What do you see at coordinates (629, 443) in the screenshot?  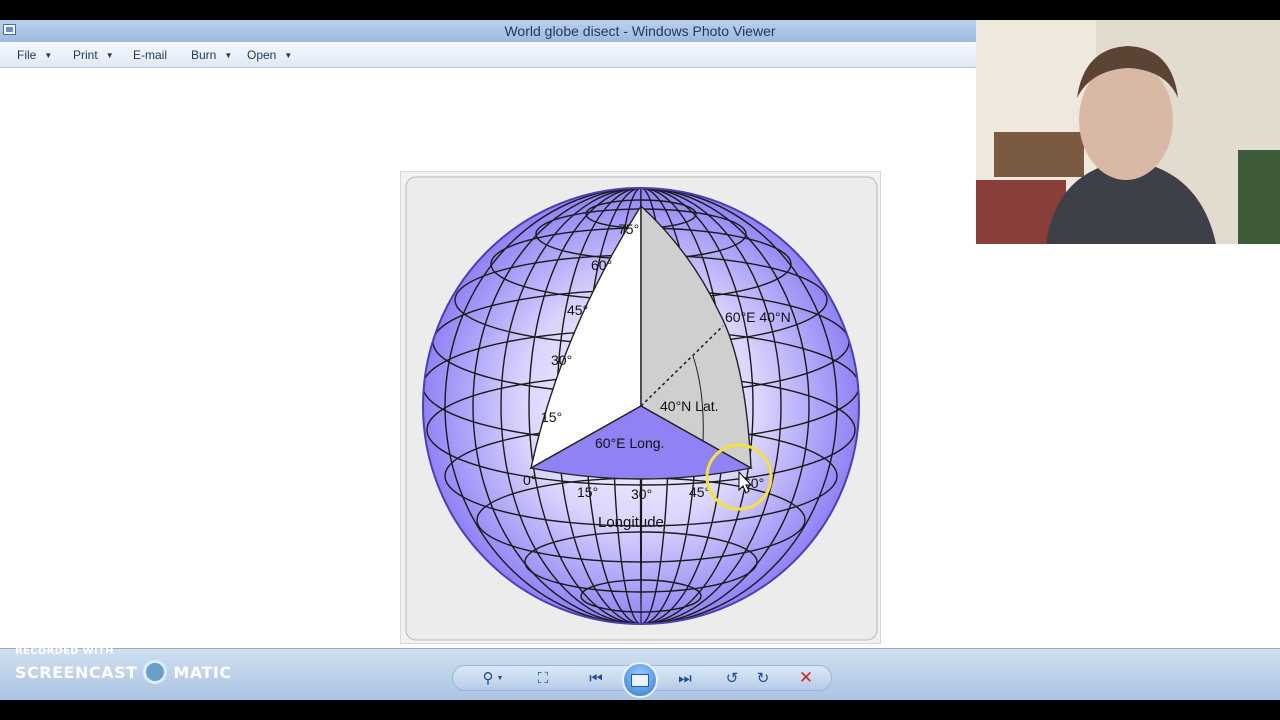 I see `longitude-angle-label: 60°E Long.` at bounding box center [629, 443].